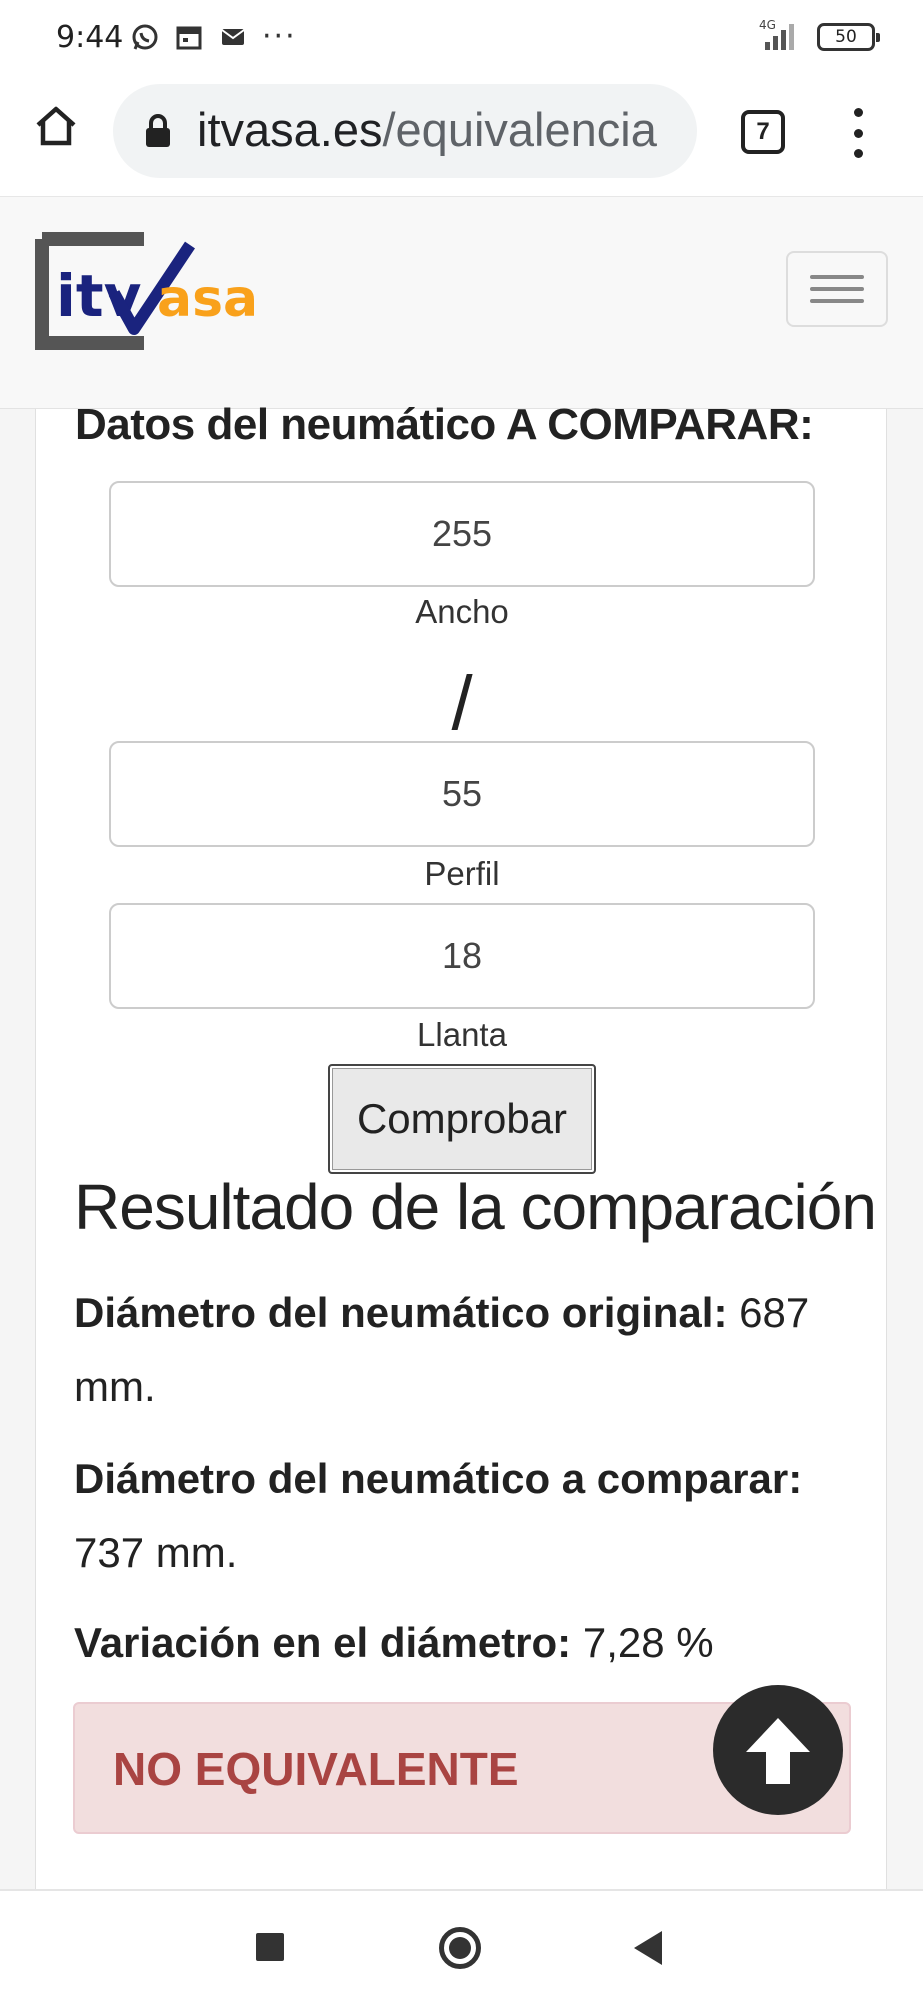 The image size is (923, 2000). I want to click on nav-home-icon, so click(460, 1948).